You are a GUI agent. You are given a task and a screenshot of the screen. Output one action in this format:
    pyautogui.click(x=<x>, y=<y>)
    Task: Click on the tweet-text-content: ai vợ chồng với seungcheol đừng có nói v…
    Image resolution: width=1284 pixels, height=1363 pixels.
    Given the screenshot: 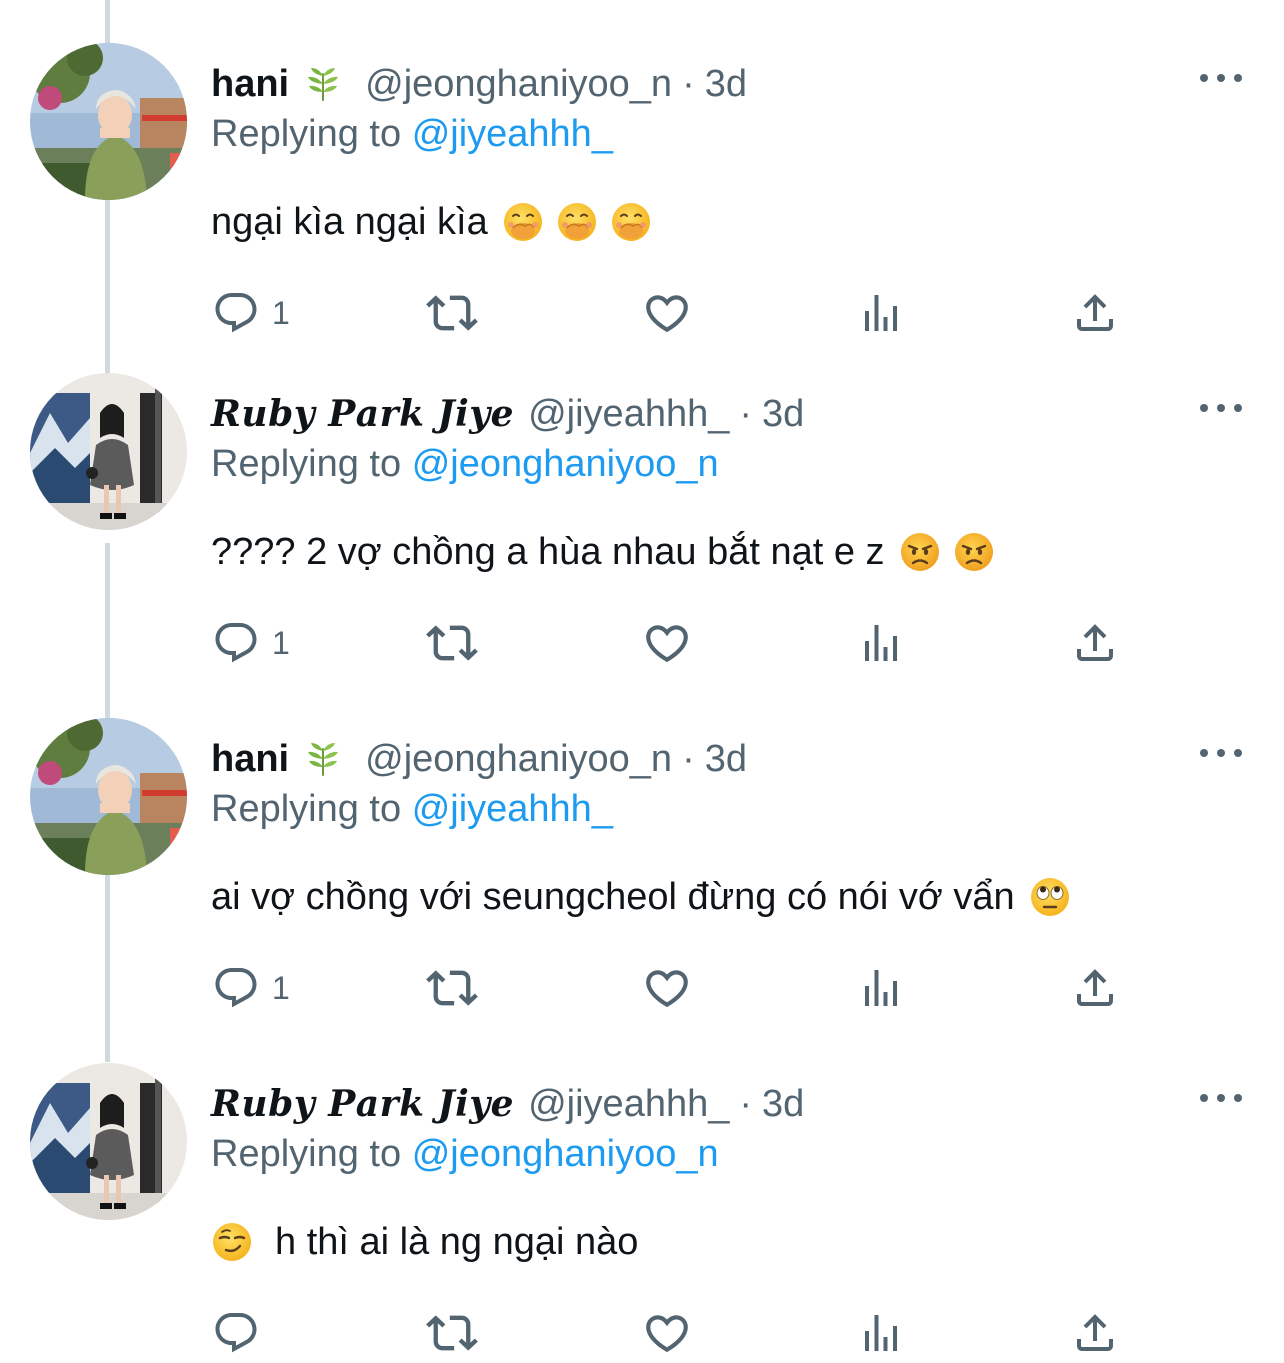 What is the action you would take?
    pyautogui.click(x=613, y=896)
    